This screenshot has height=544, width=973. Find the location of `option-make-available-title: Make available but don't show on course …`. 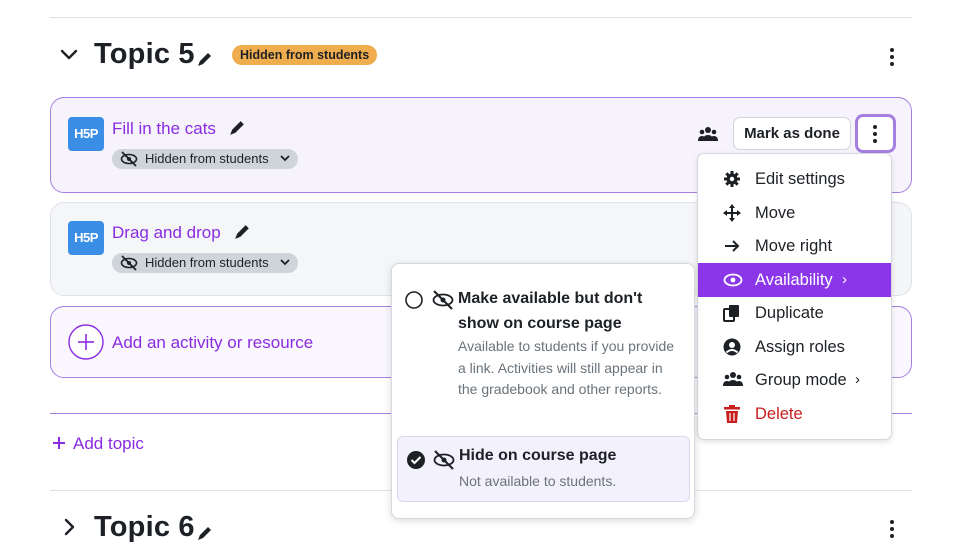

option-make-available-title: Make available but don't show on course … is located at coordinates (568, 311).